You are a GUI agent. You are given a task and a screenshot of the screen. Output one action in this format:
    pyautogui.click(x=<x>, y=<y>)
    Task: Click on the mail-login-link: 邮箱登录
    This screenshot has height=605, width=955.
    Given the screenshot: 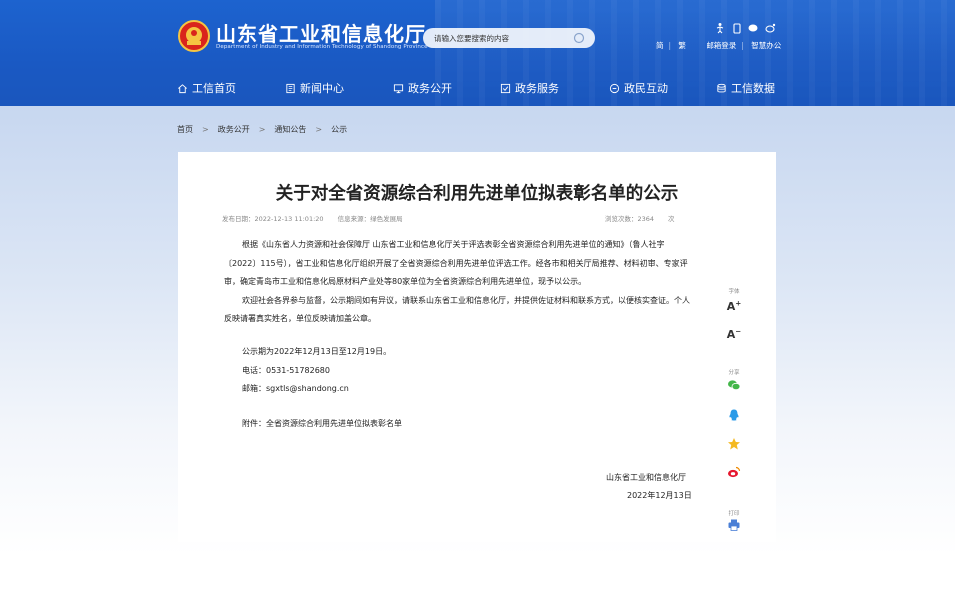 What is the action you would take?
    pyautogui.click(x=721, y=45)
    